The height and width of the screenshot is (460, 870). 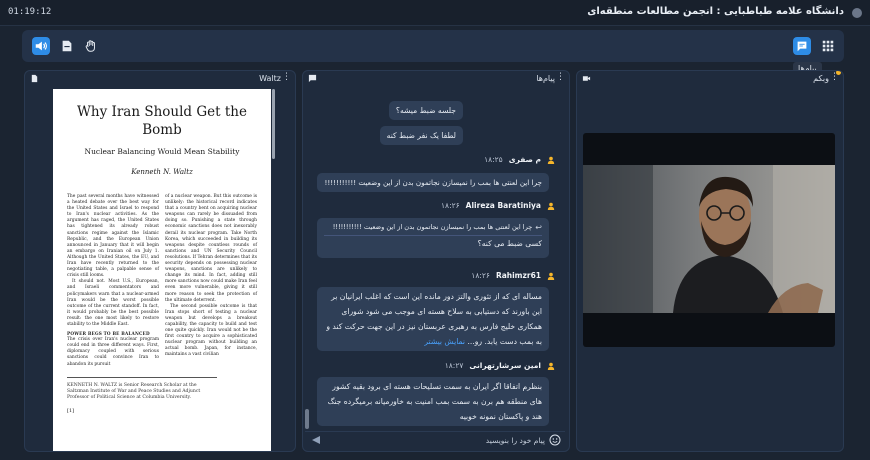 I want to click on webcam-panel-label: وبکم, so click(x=821, y=78).